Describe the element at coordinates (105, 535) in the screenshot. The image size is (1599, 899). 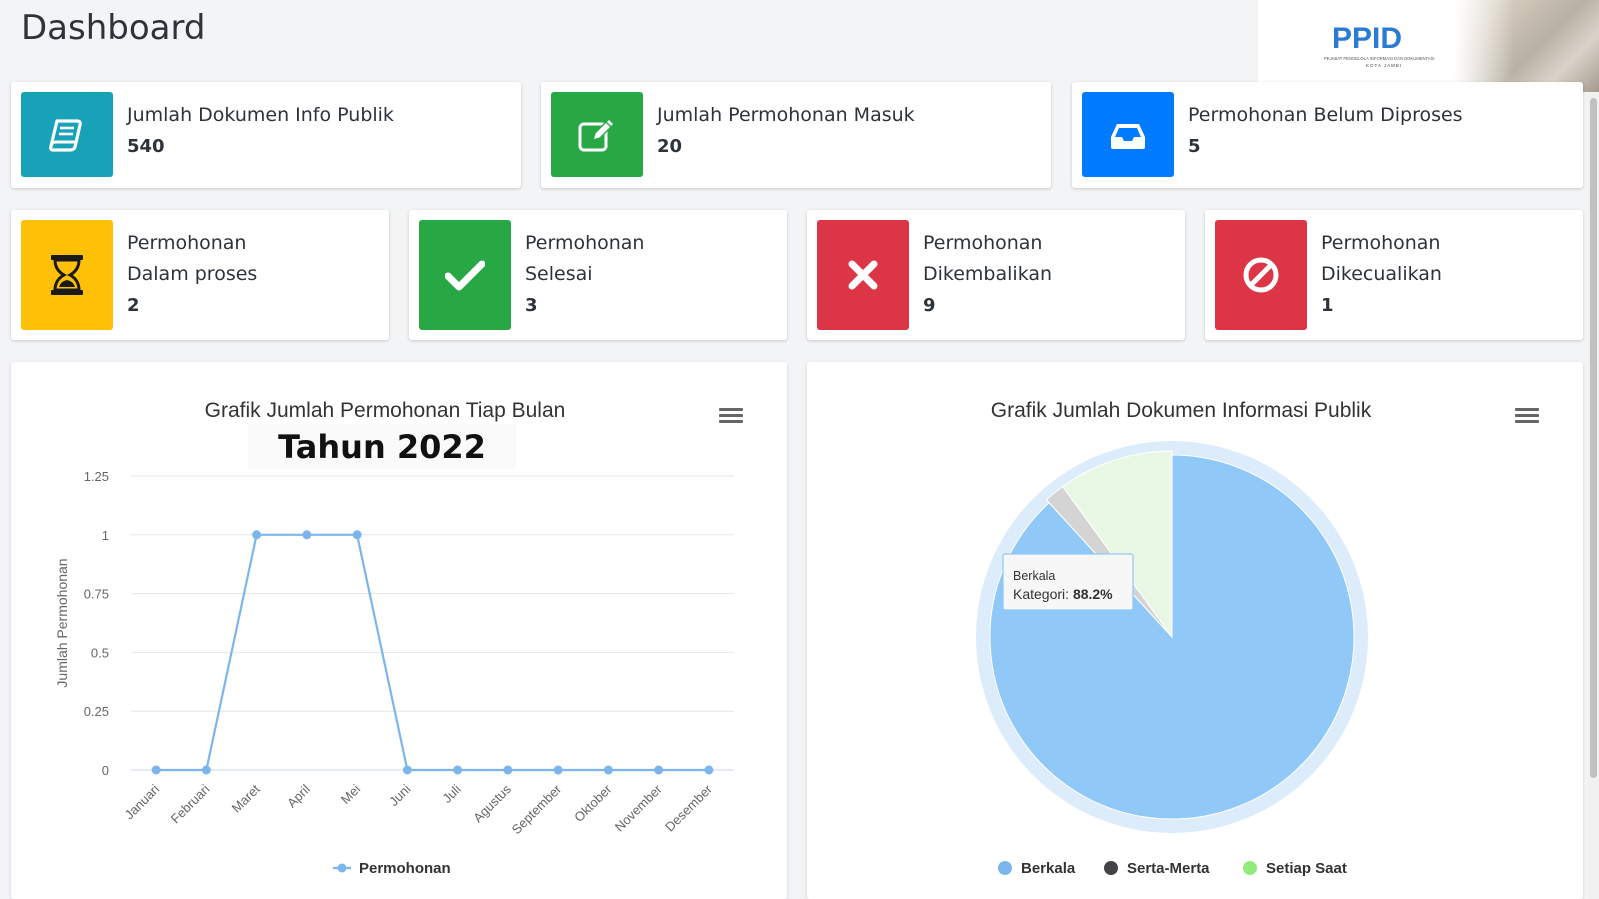
I see `y-tick-label: 1` at that location.